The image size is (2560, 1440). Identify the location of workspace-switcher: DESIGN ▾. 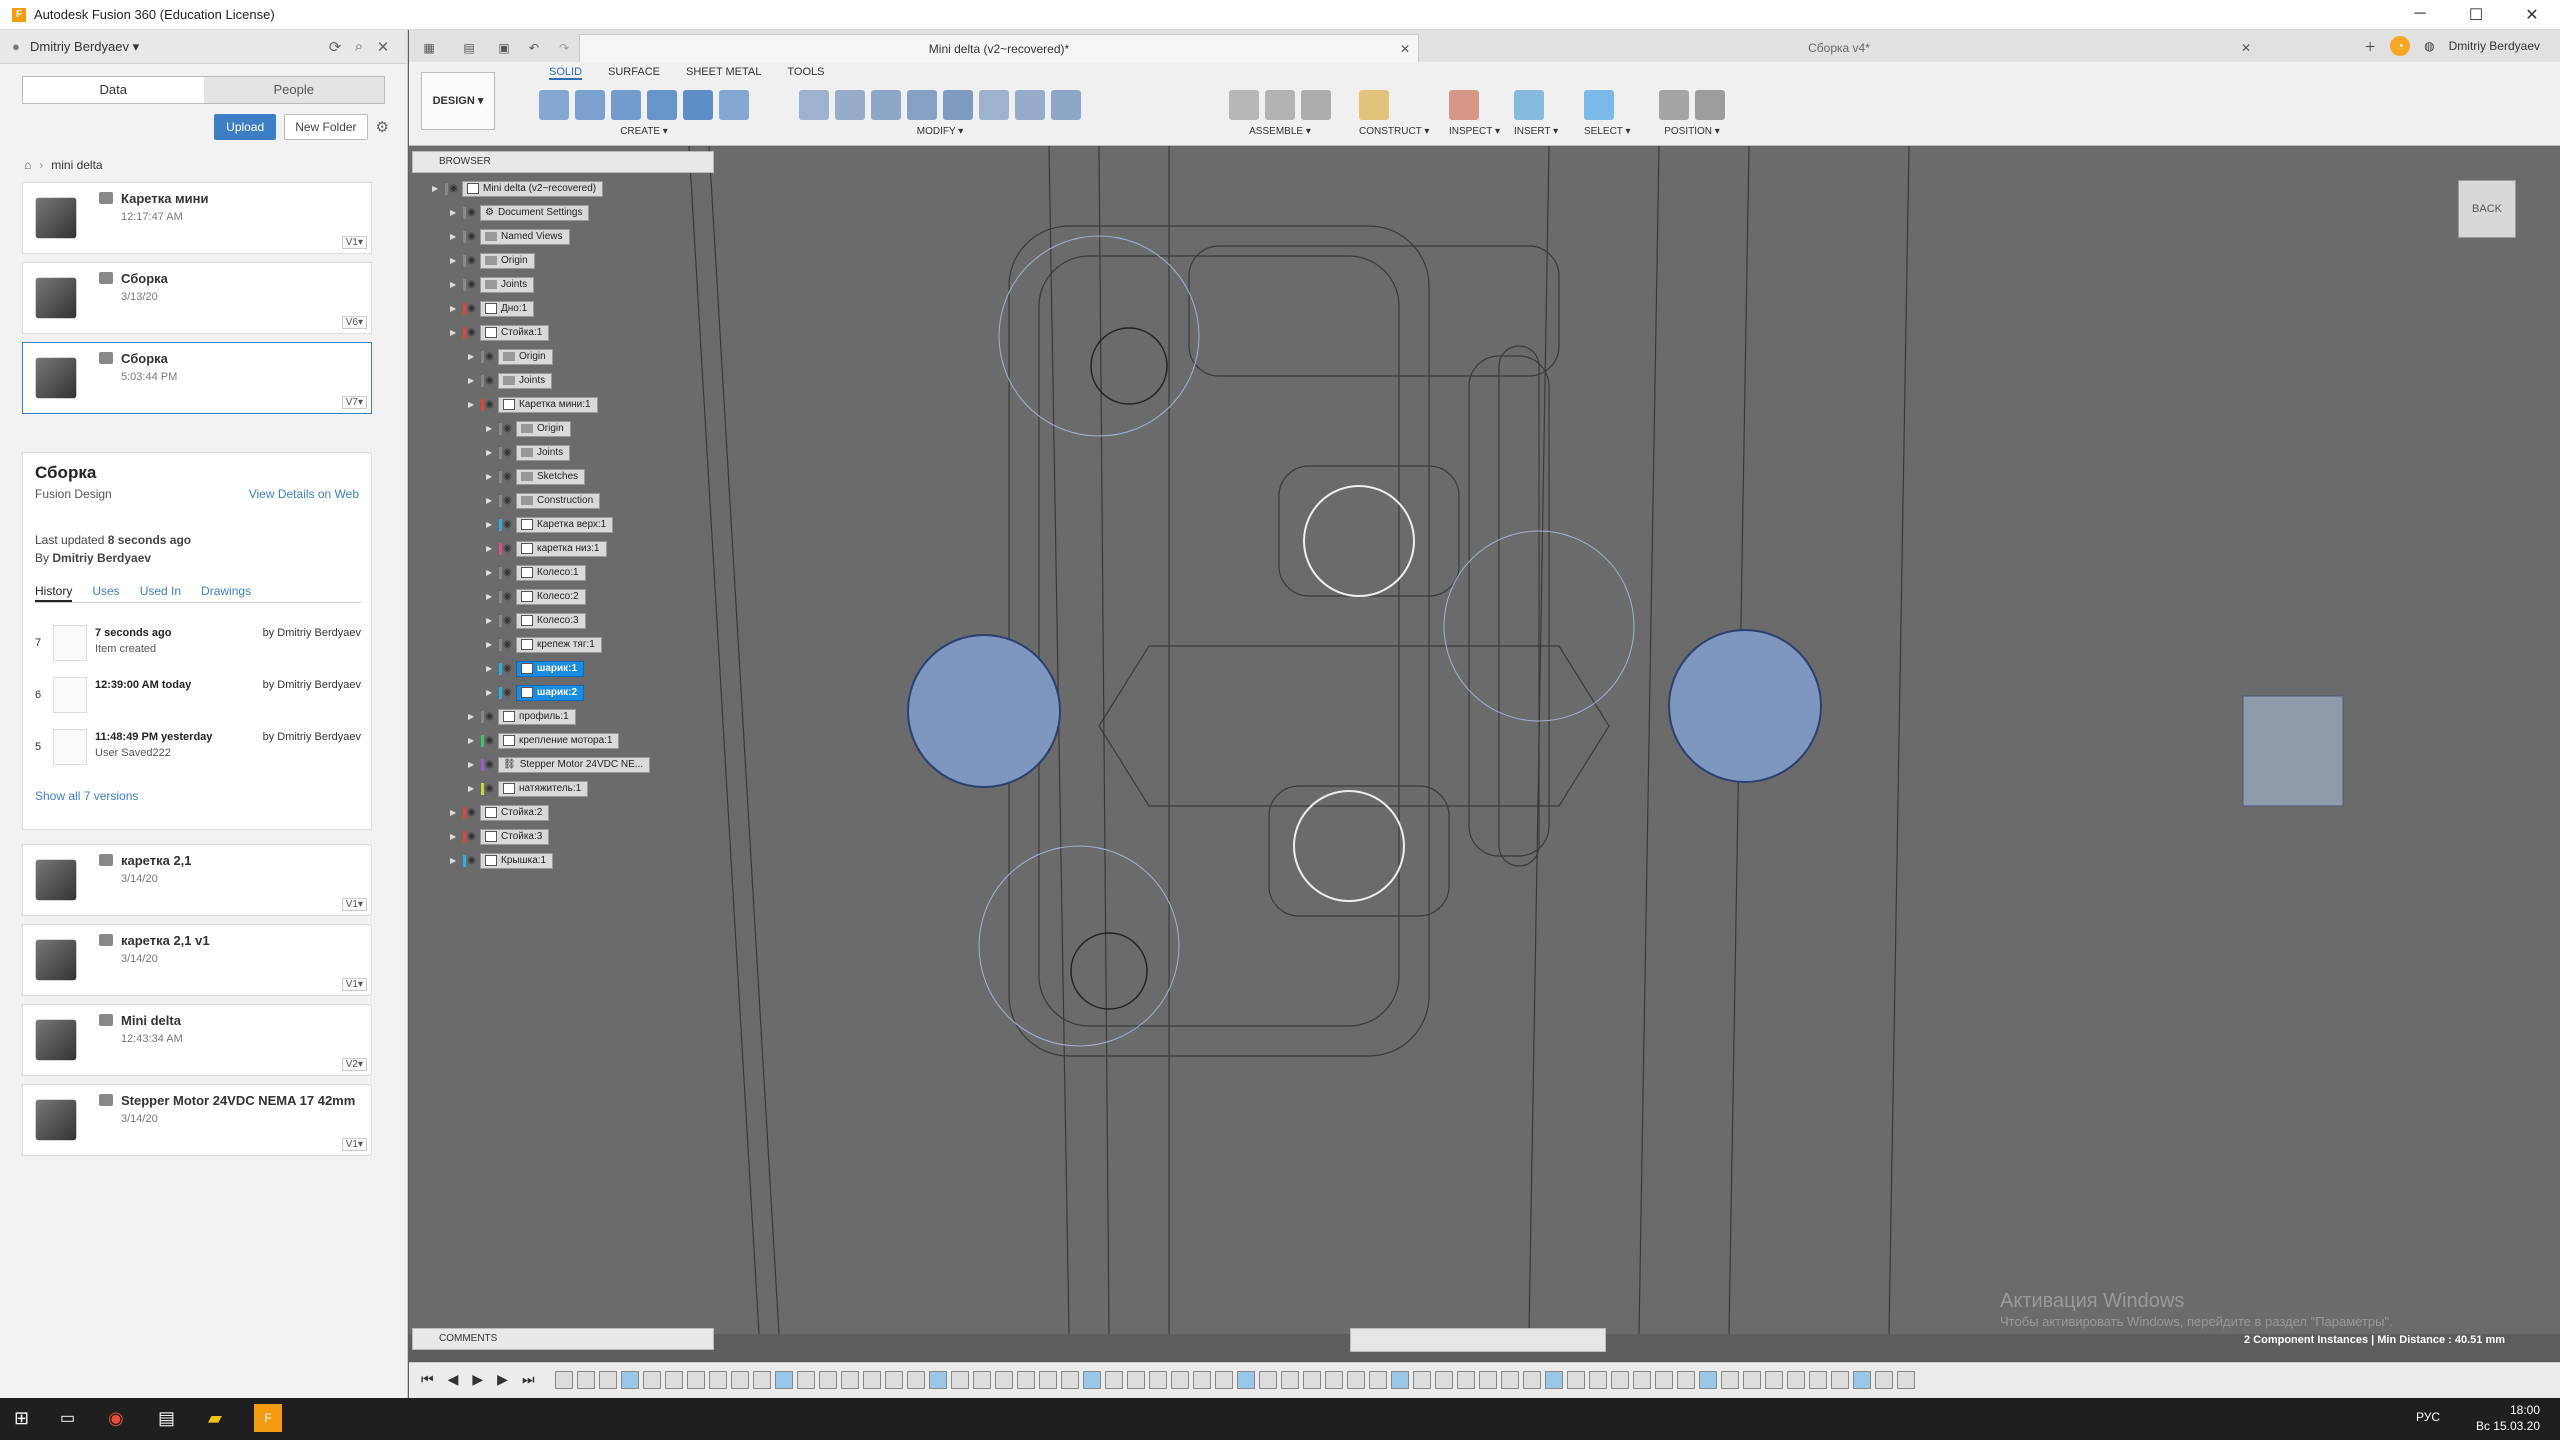
(458, 101).